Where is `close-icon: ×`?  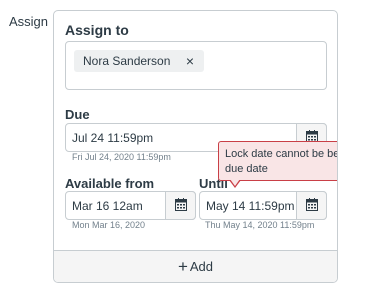
close-icon: × is located at coordinates (190, 61).